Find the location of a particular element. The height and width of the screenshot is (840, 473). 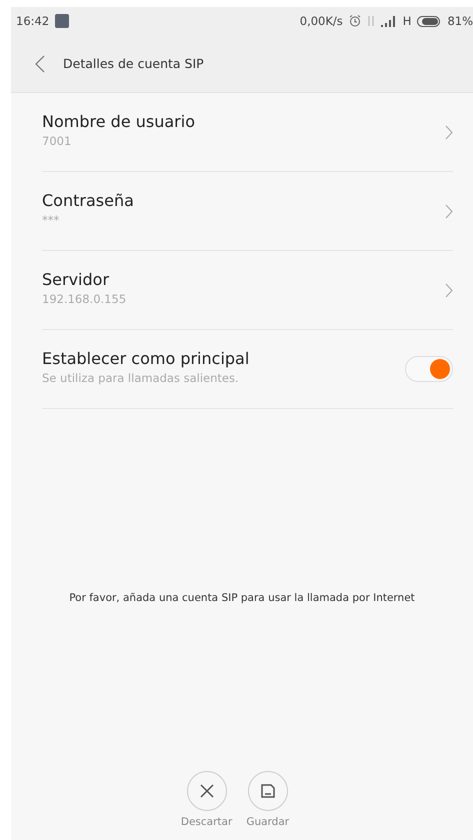

battery-icon is located at coordinates (429, 21).